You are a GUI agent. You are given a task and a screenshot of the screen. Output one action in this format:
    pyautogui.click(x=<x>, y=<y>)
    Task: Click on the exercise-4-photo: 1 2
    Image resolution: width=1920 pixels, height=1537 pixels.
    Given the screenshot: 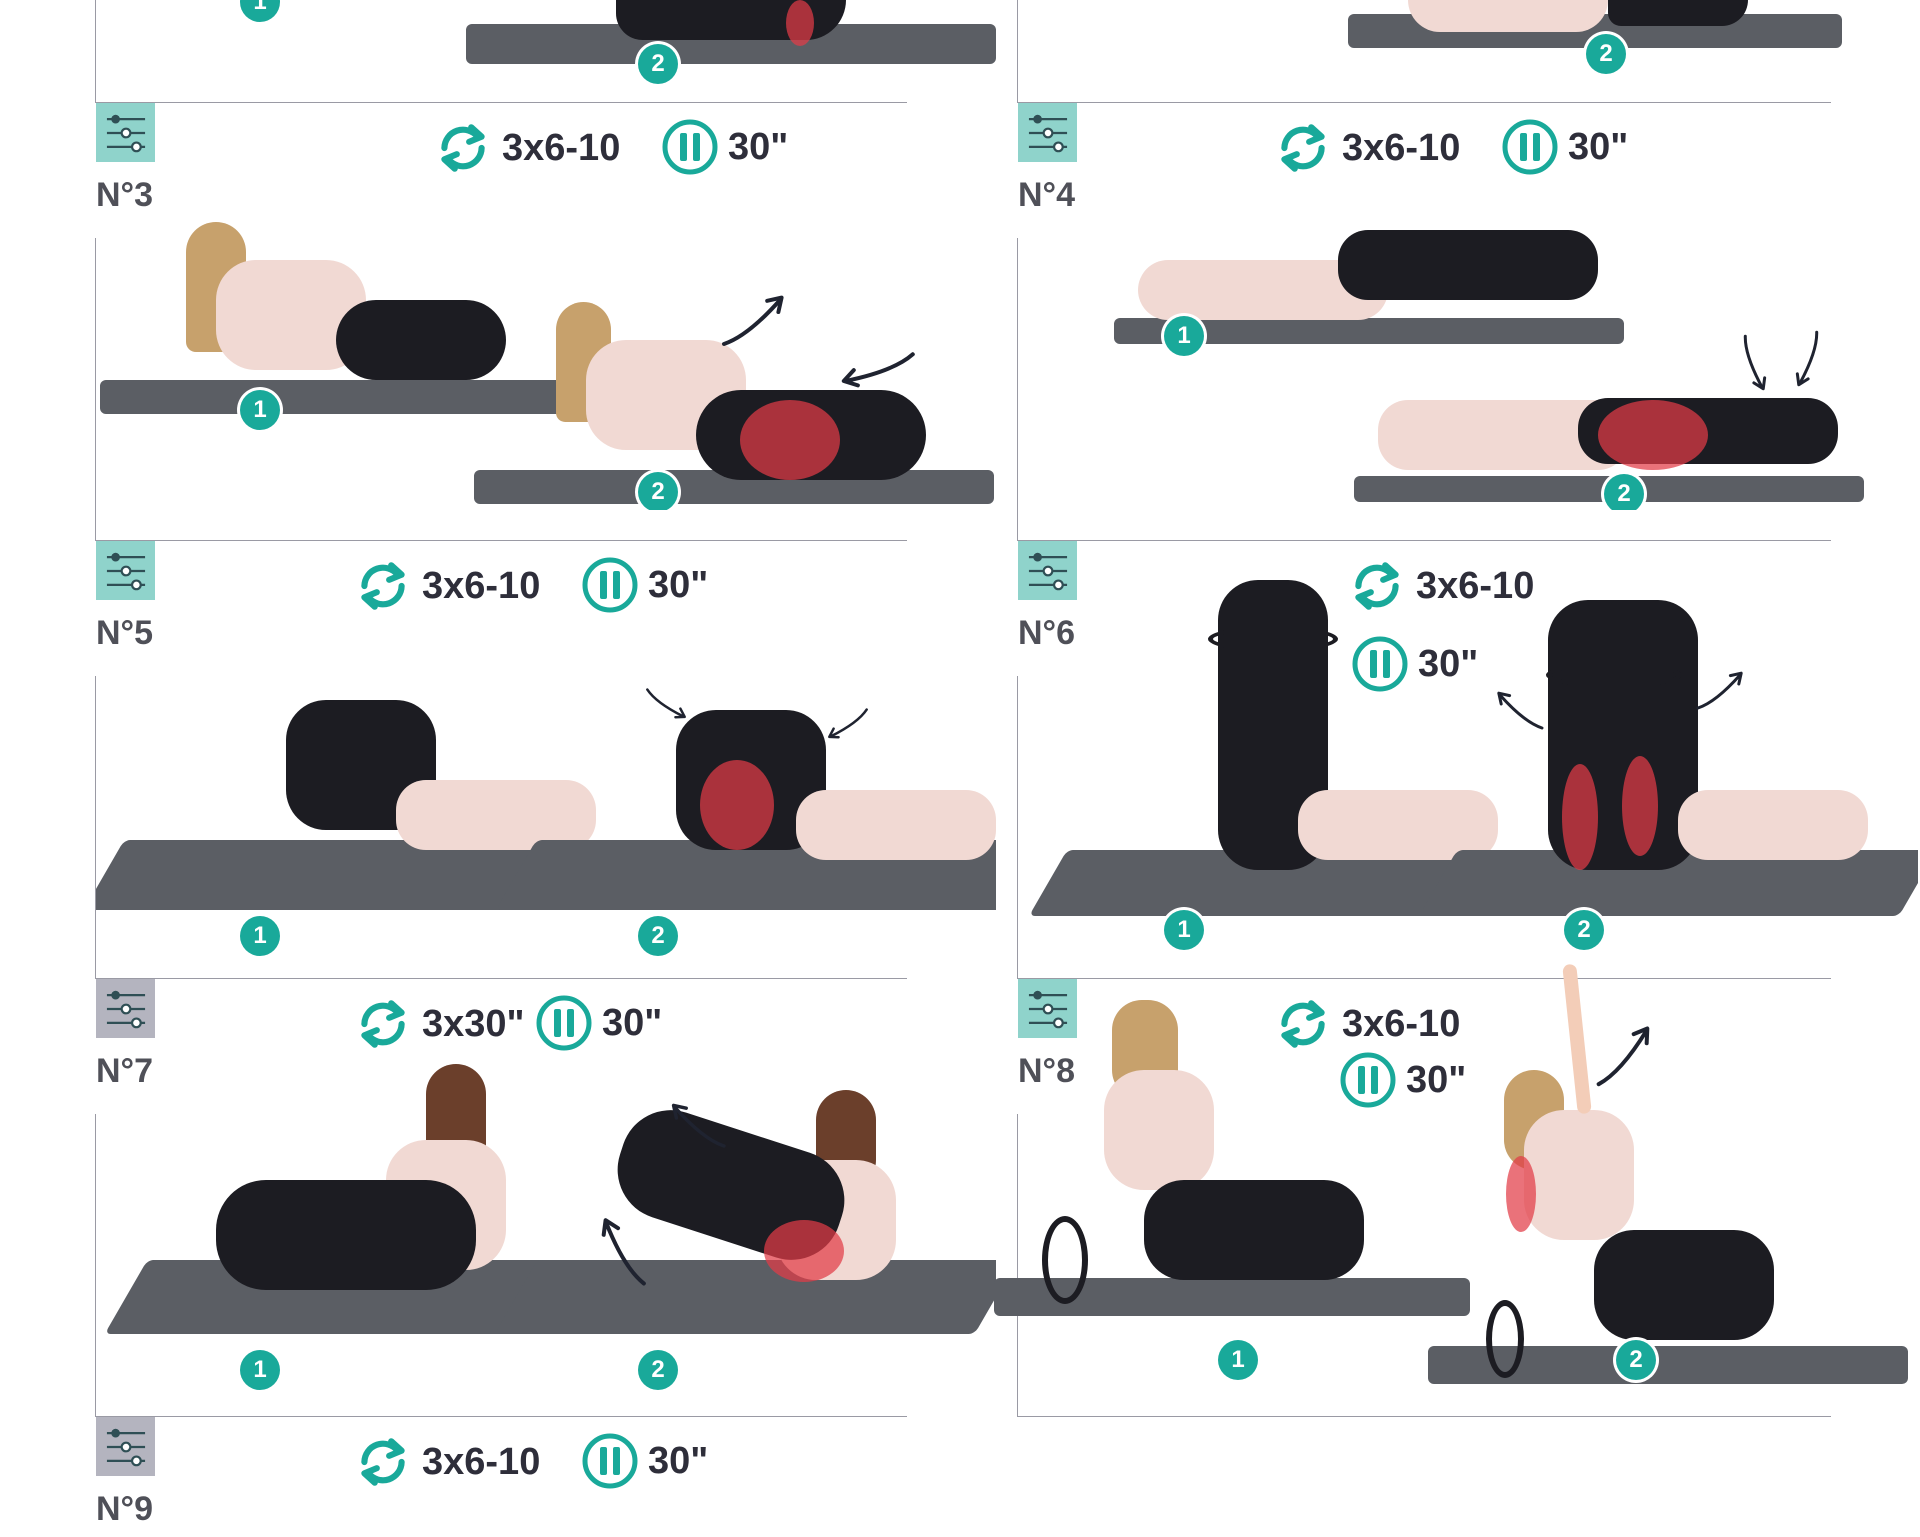 What is the action you would take?
    pyautogui.click(x=1468, y=360)
    